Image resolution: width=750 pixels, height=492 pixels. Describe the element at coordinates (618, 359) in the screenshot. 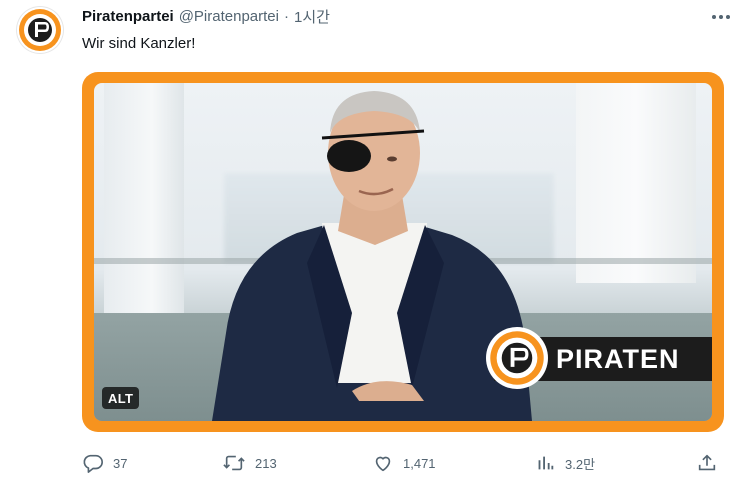

I see `brand-text: PIRATEN` at that location.